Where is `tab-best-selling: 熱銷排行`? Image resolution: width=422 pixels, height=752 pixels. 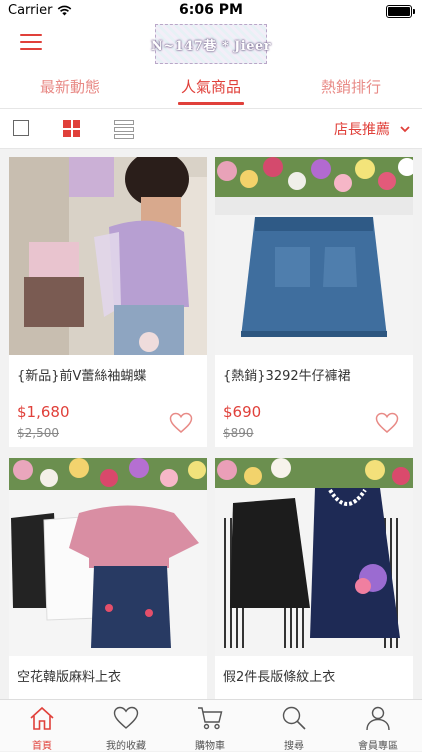 tab-best-selling: 熱銷排行 is located at coordinates (351, 86).